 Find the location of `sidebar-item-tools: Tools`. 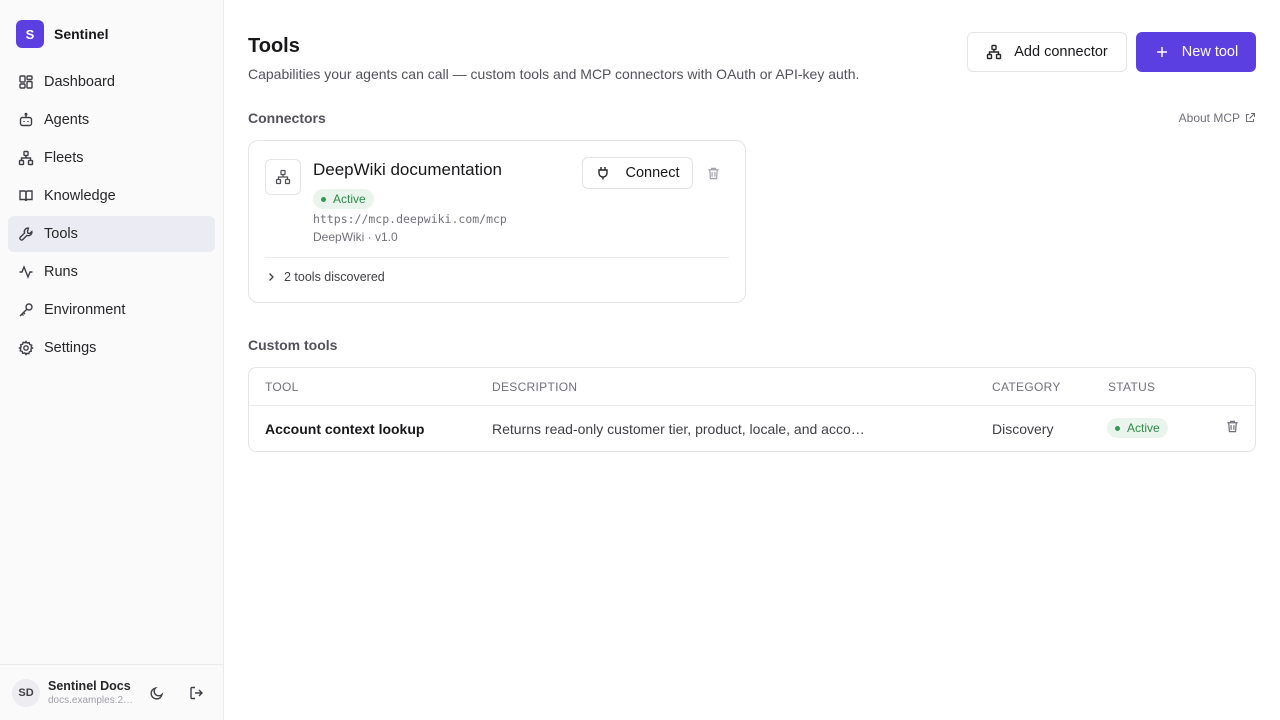

sidebar-item-tools: Tools is located at coordinates (111, 234).